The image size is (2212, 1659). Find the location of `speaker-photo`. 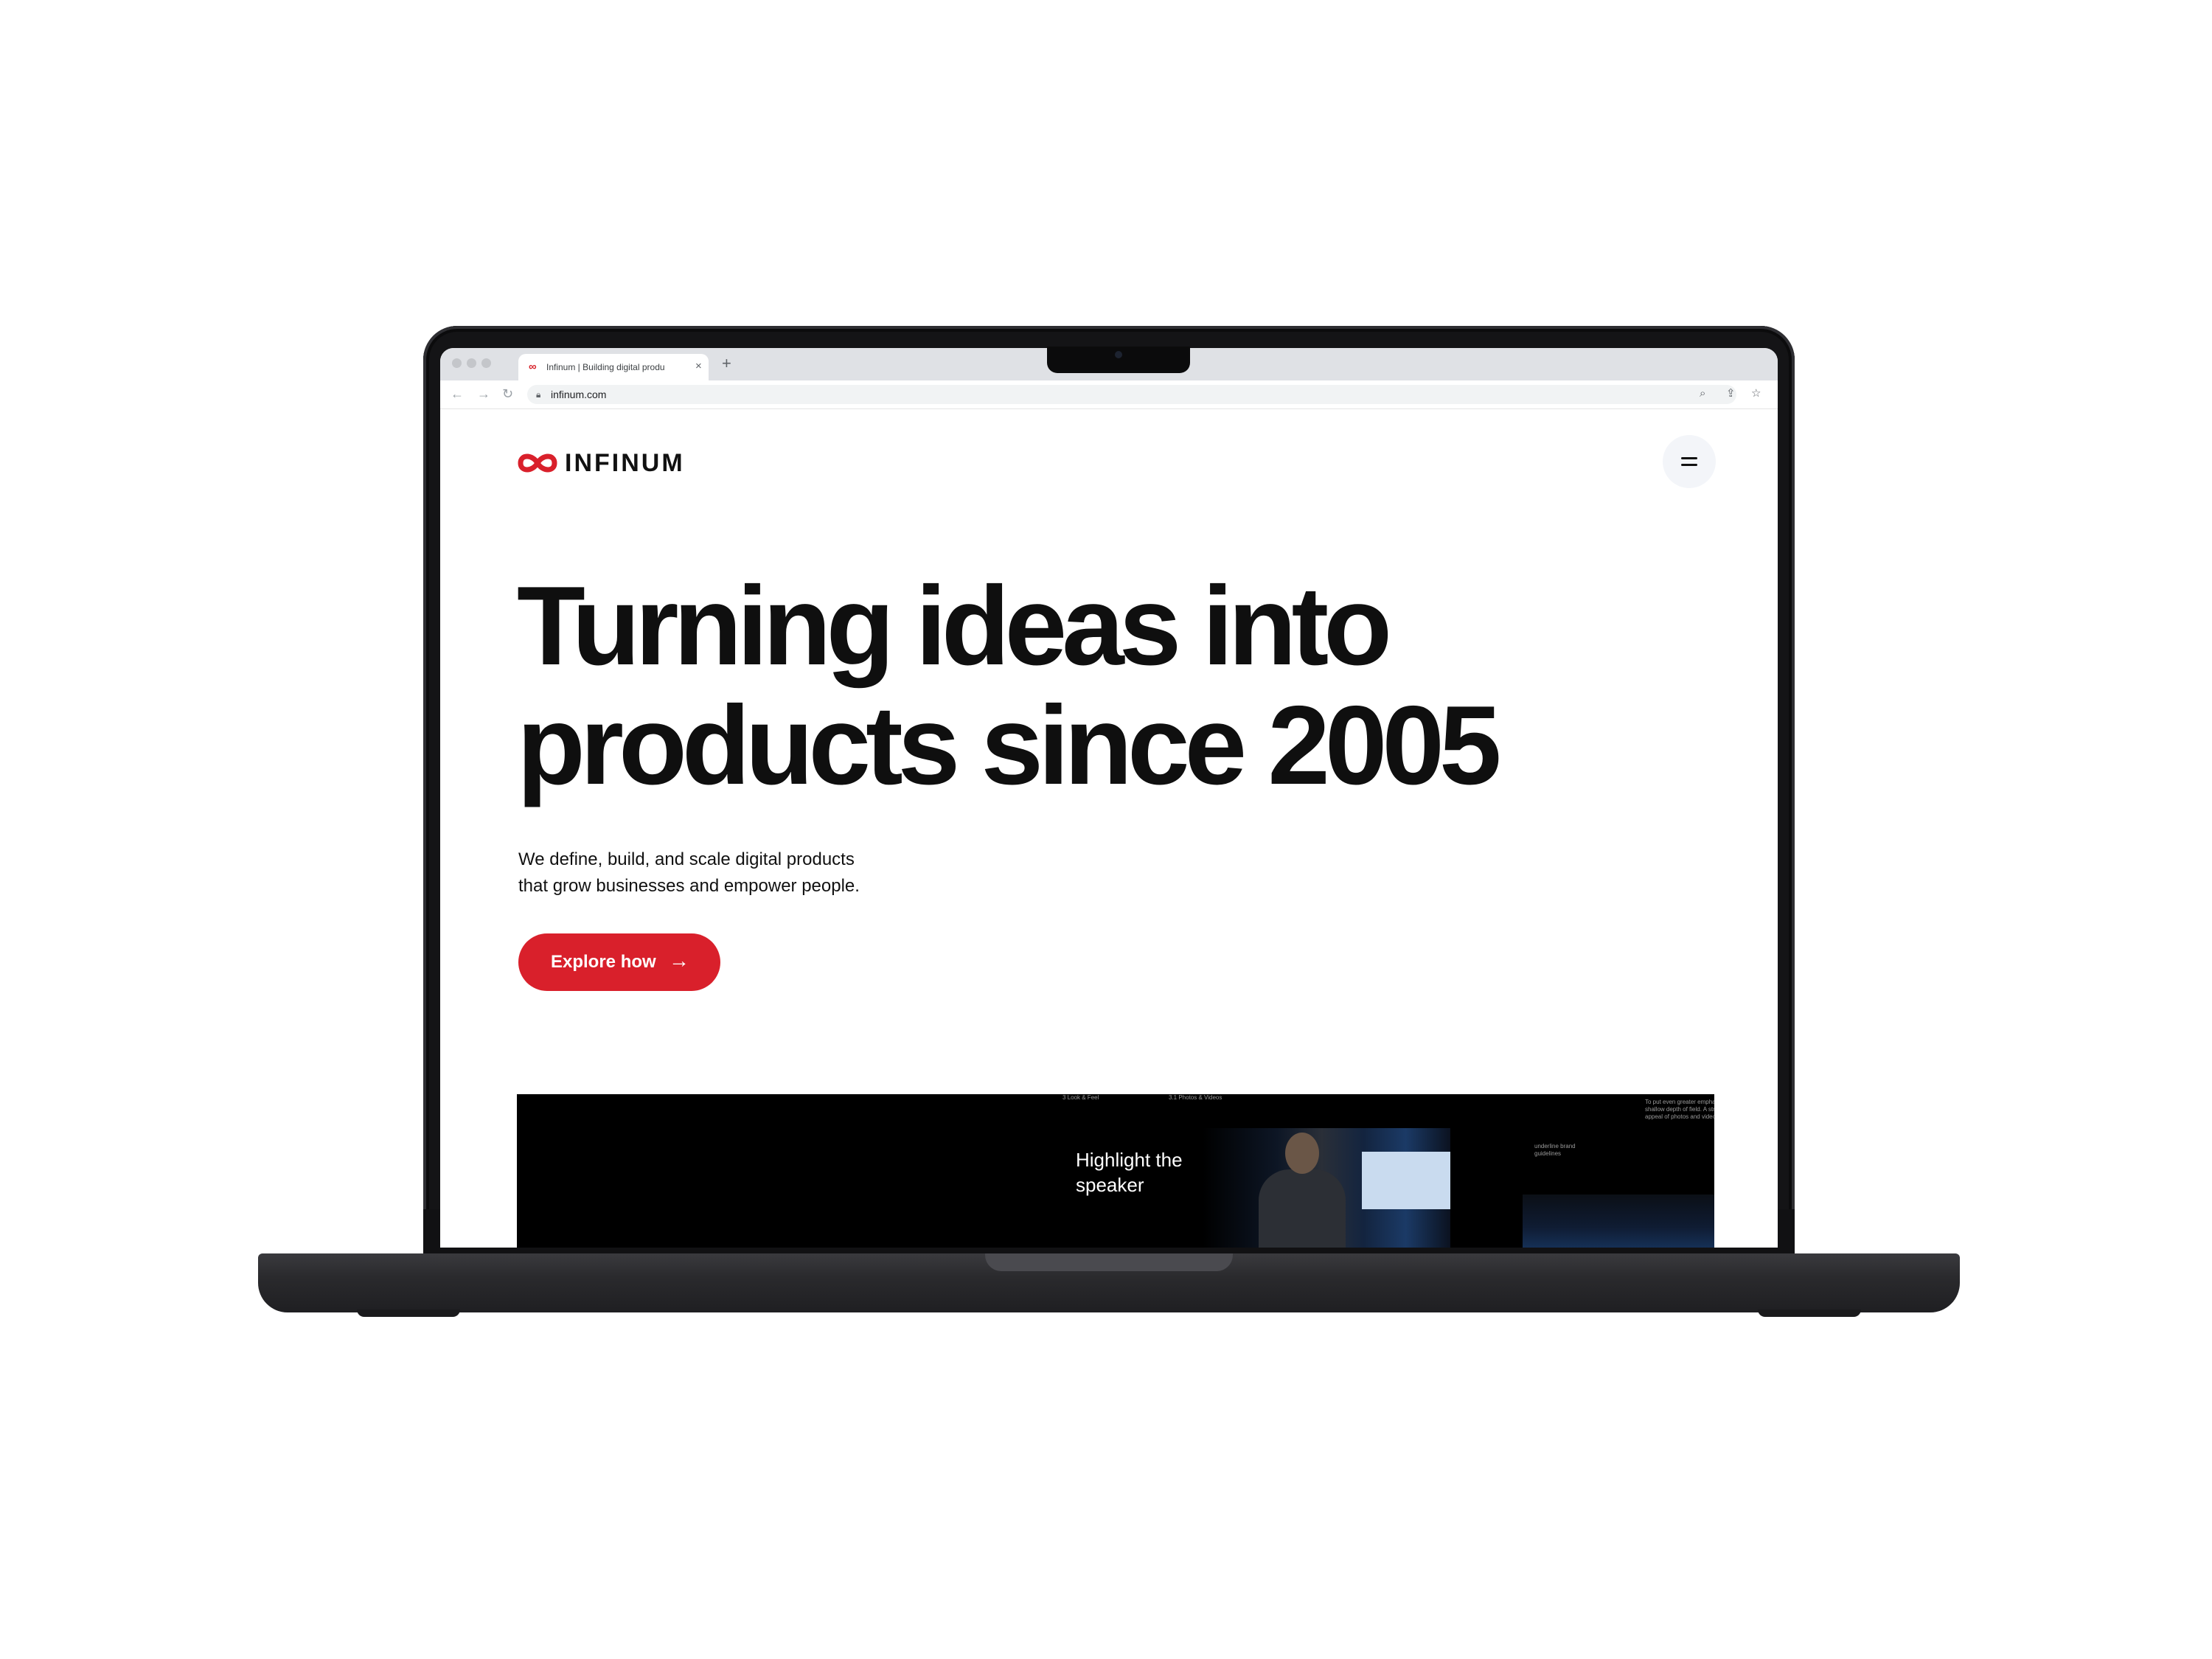

speaker-photo is located at coordinates (1326, 1188).